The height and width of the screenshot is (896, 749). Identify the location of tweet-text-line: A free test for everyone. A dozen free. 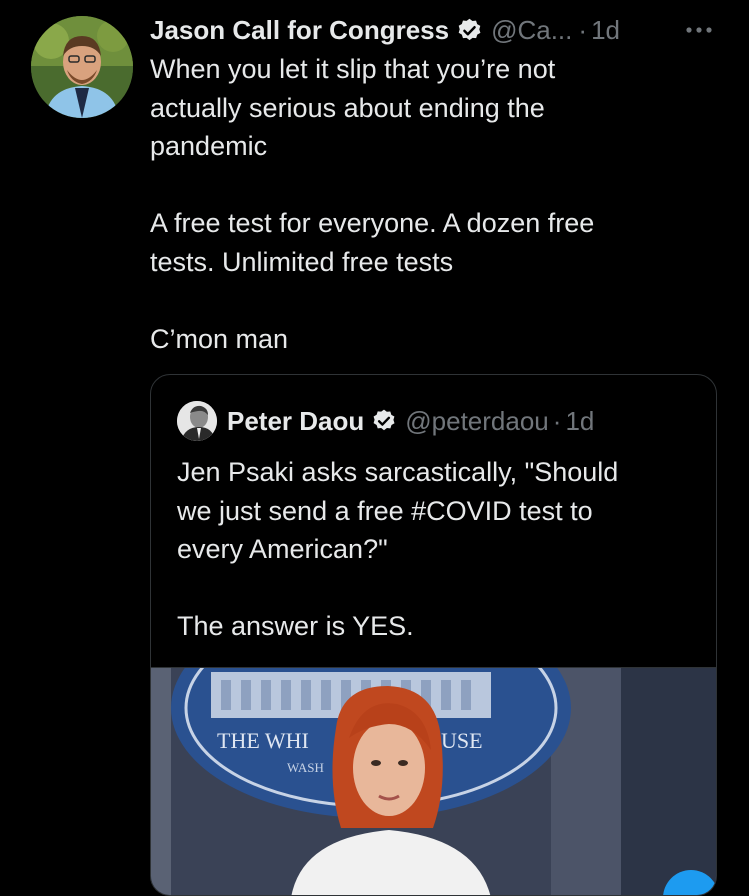
(372, 223).